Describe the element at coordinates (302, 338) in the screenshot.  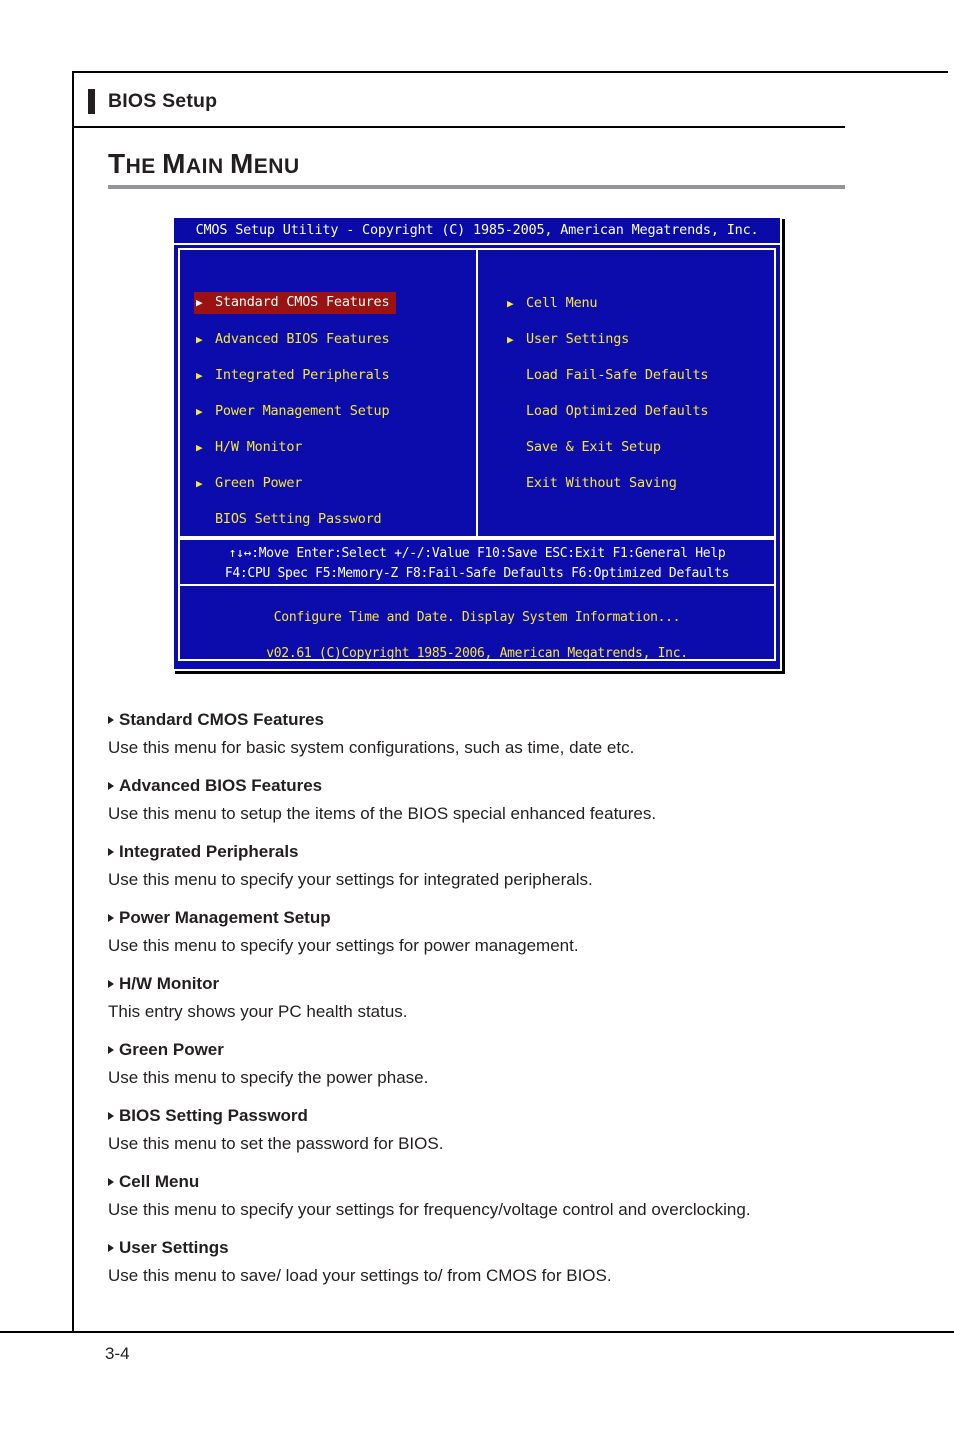
I see `bios-menu-item-label: Advanced BIOS Features` at that location.